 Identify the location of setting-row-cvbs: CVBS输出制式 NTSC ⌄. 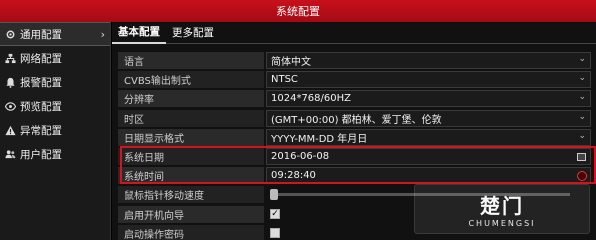
(355, 79).